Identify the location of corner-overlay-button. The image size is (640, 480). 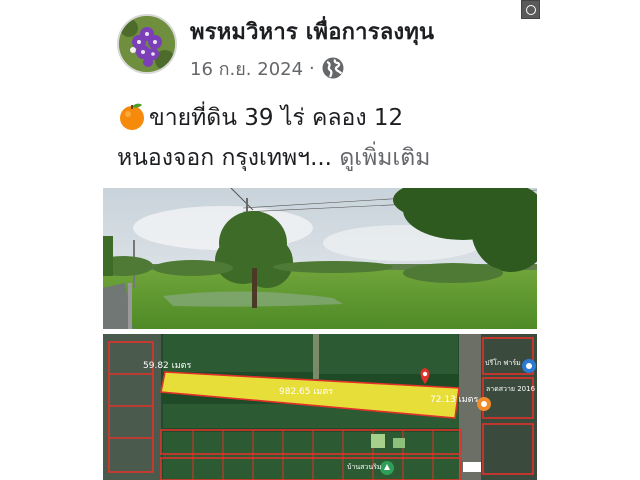
(530, 9).